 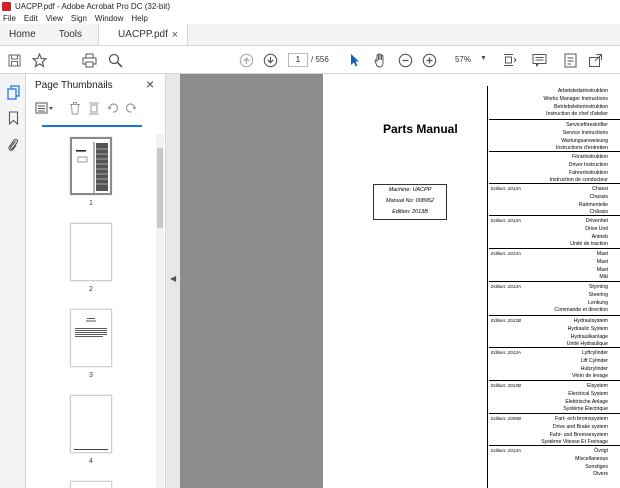 What do you see at coordinates (593, 204) in the screenshot?
I see `section-line: Rahmenteile` at bounding box center [593, 204].